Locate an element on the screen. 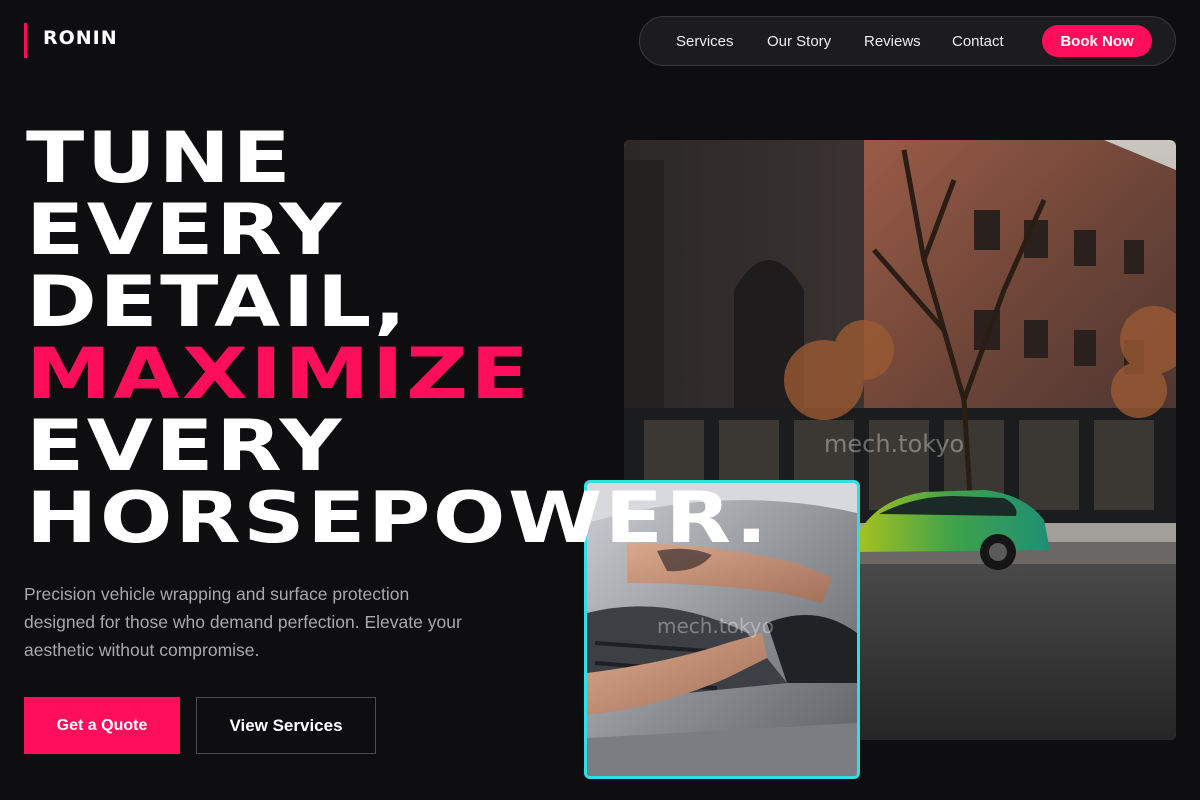  brand-name: RONIN is located at coordinates (80, 37).